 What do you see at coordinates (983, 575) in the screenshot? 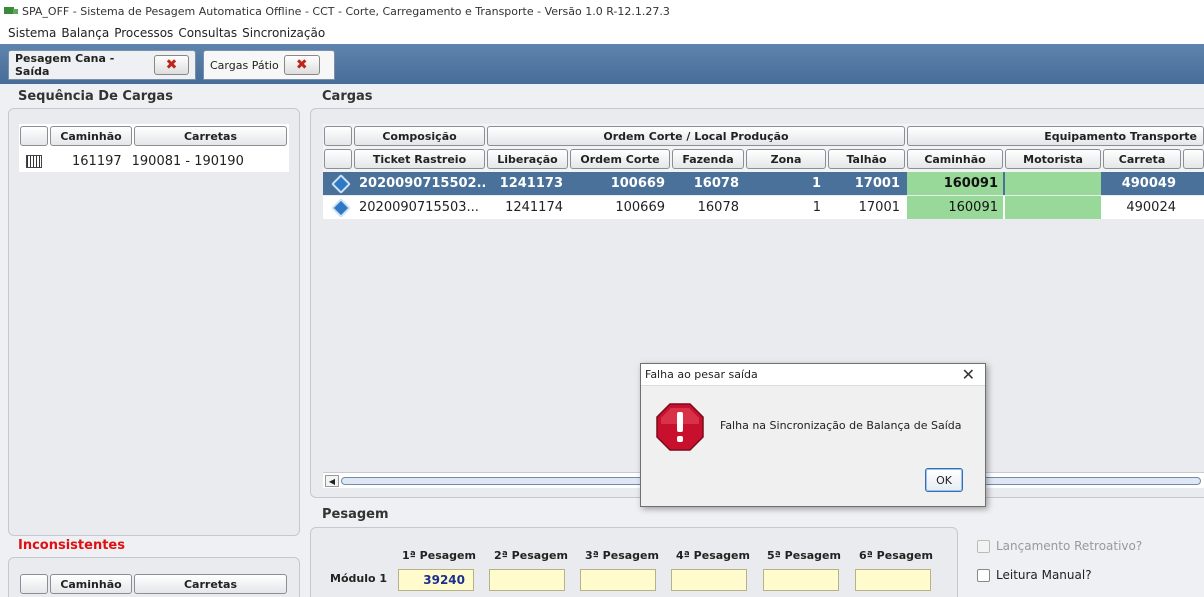
I see `leitura-manual-checkbox` at bounding box center [983, 575].